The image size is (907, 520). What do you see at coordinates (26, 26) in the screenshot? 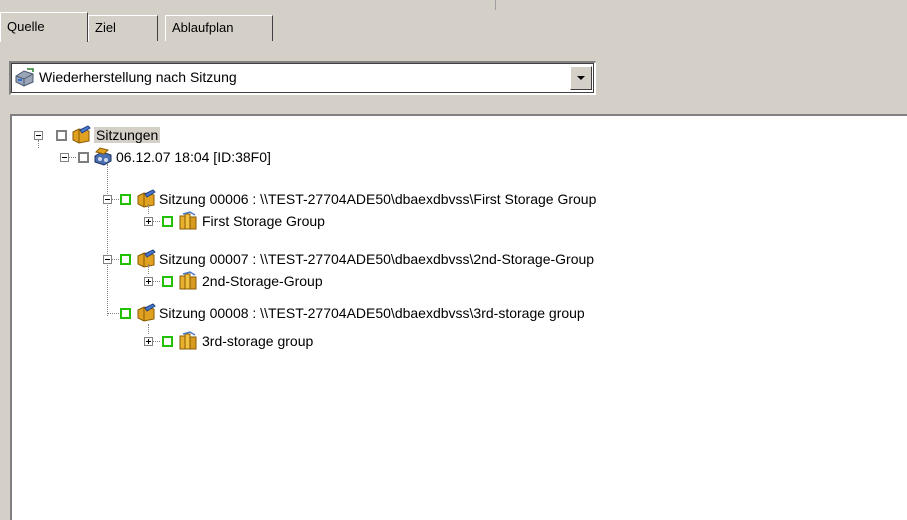
I see `tab-quelle-label: Quelle` at bounding box center [26, 26].